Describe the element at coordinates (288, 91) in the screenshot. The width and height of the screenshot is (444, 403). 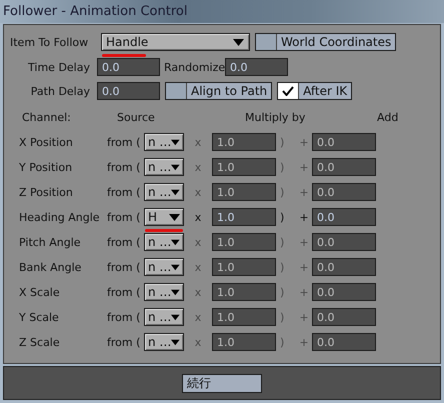
I see `checkmark-icon` at that location.